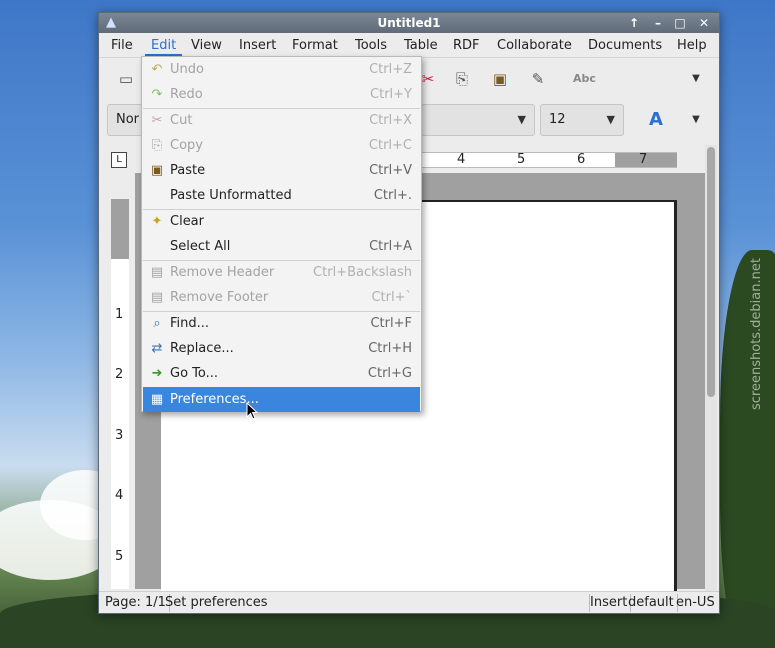  Describe the element at coordinates (421, 46) in the screenshot. I see `menu-table: Table` at that location.